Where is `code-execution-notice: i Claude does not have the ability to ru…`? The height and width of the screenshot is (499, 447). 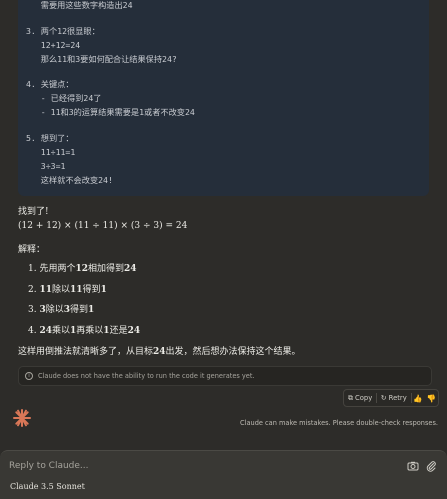 code-execution-notice: i Claude does not have the ability to ru… is located at coordinates (225, 376).